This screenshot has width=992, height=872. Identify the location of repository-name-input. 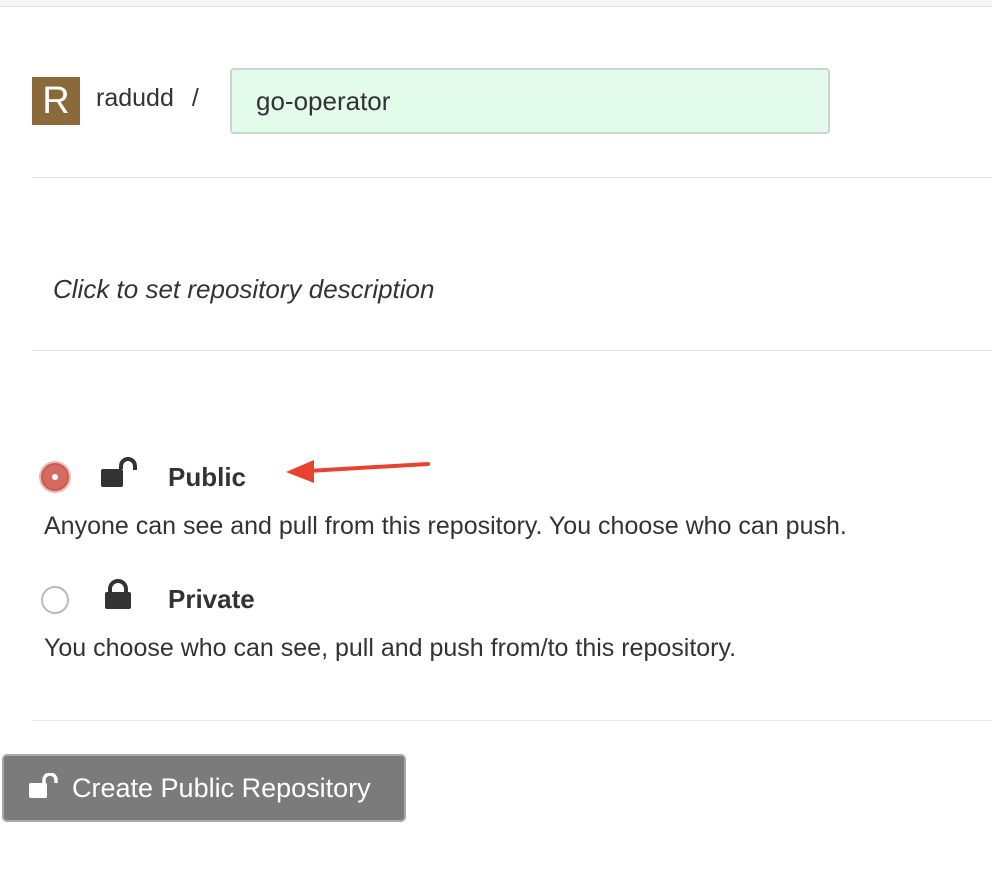
(530, 101).